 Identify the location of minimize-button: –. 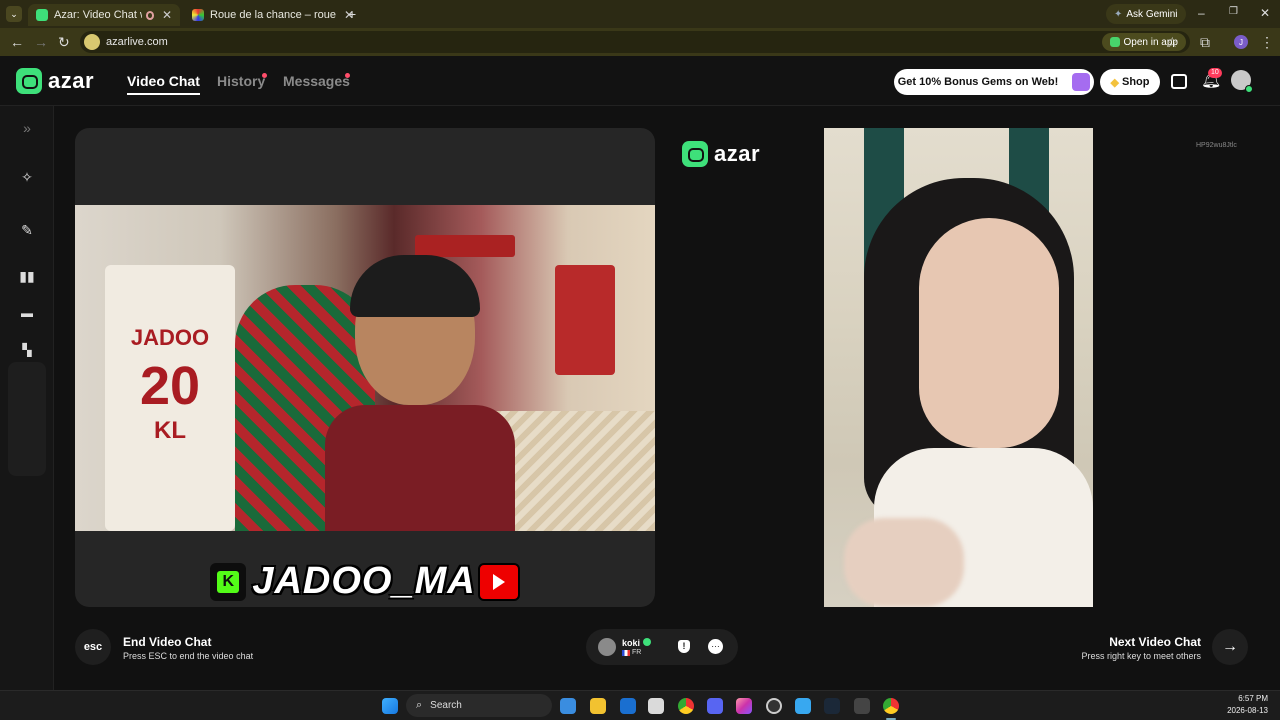
(1201, 13).